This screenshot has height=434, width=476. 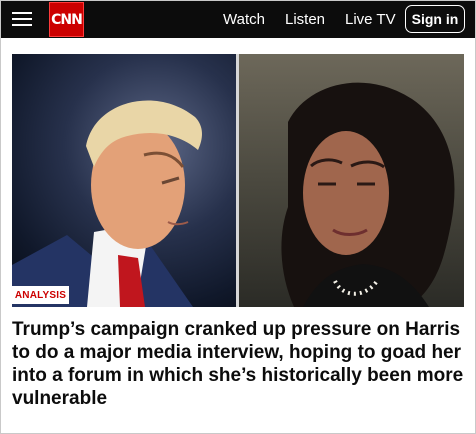 I want to click on cnn-logo: CNN, so click(x=66, y=19).